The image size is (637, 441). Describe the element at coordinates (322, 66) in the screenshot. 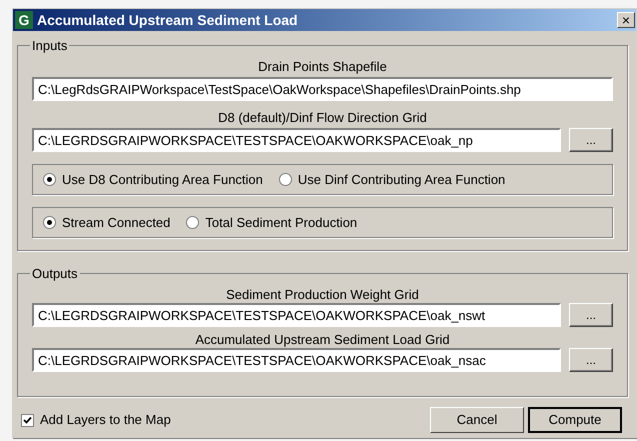

I see `field-label: Drain Points Shapefile` at that location.